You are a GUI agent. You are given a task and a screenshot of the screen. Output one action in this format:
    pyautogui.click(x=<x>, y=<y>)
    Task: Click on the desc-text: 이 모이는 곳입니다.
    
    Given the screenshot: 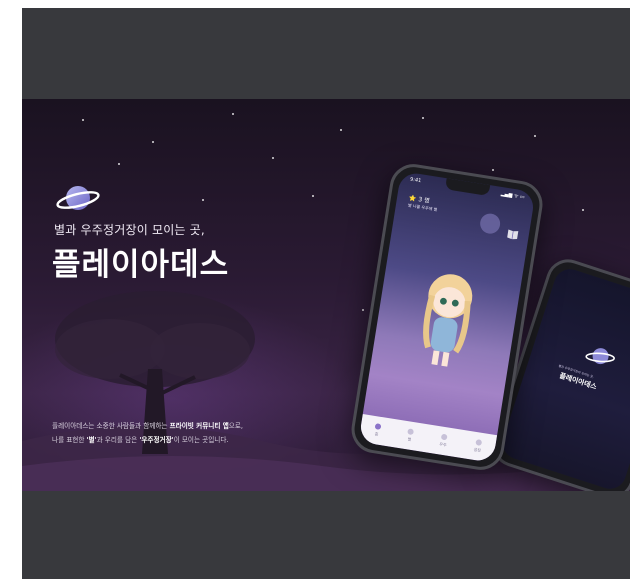 What is the action you would take?
    pyautogui.click(x=201, y=440)
    